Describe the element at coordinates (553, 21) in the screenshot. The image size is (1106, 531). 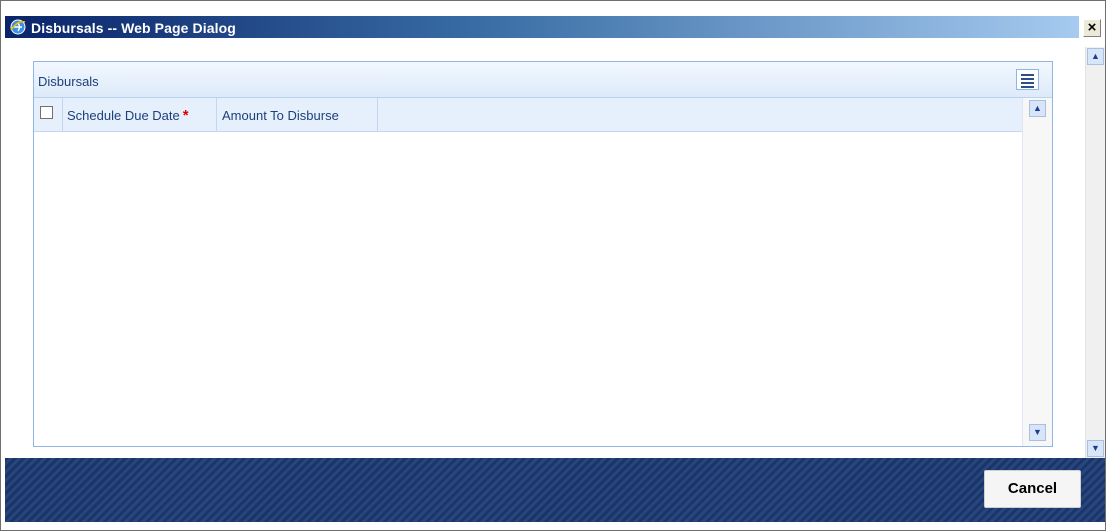
I see `title-bar: Disbursals -- Web Page Dialog ×` at that location.